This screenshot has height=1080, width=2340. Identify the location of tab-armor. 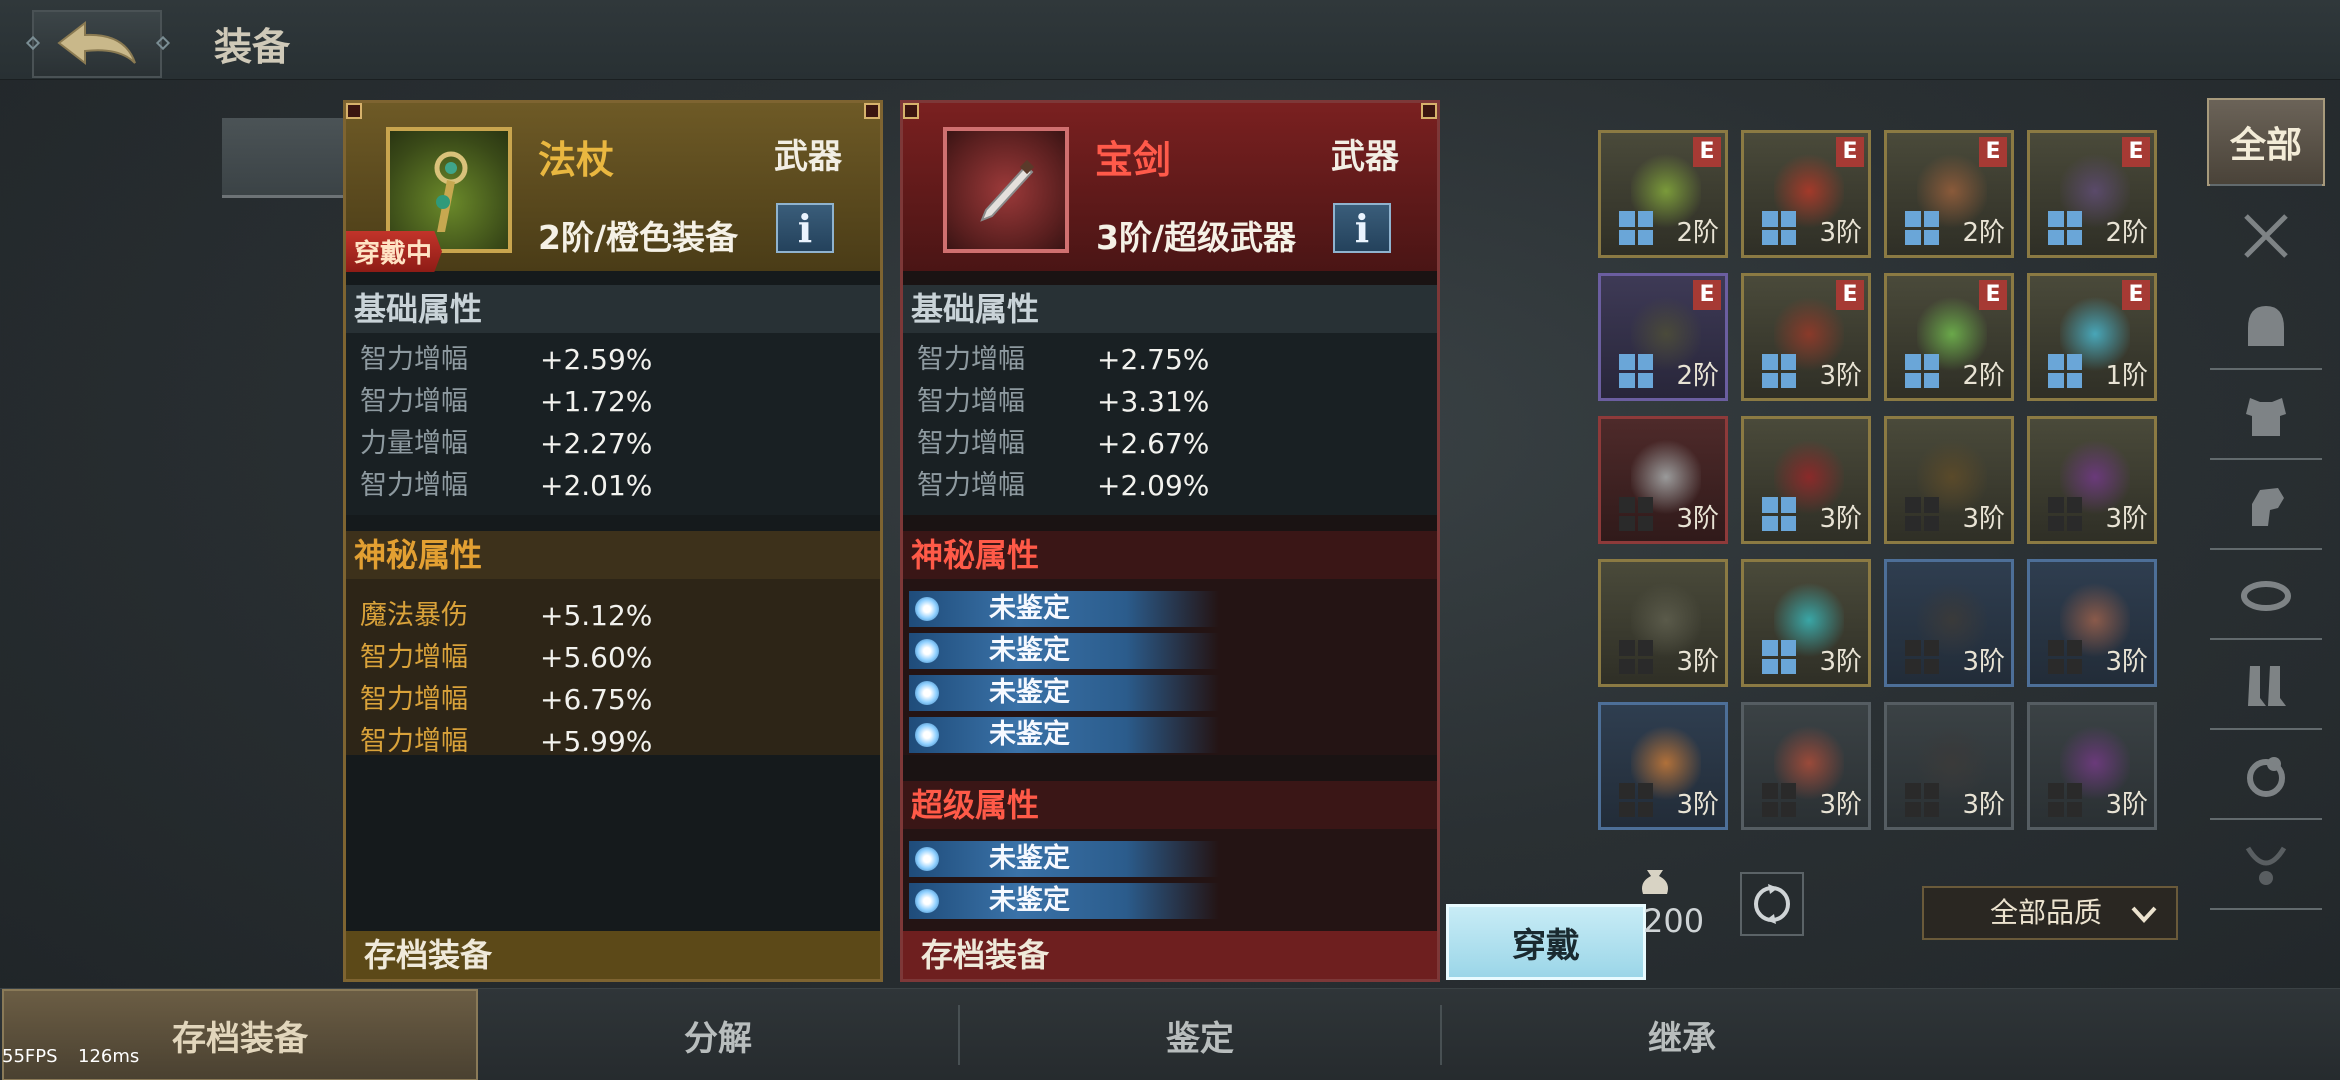
(2266, 416).